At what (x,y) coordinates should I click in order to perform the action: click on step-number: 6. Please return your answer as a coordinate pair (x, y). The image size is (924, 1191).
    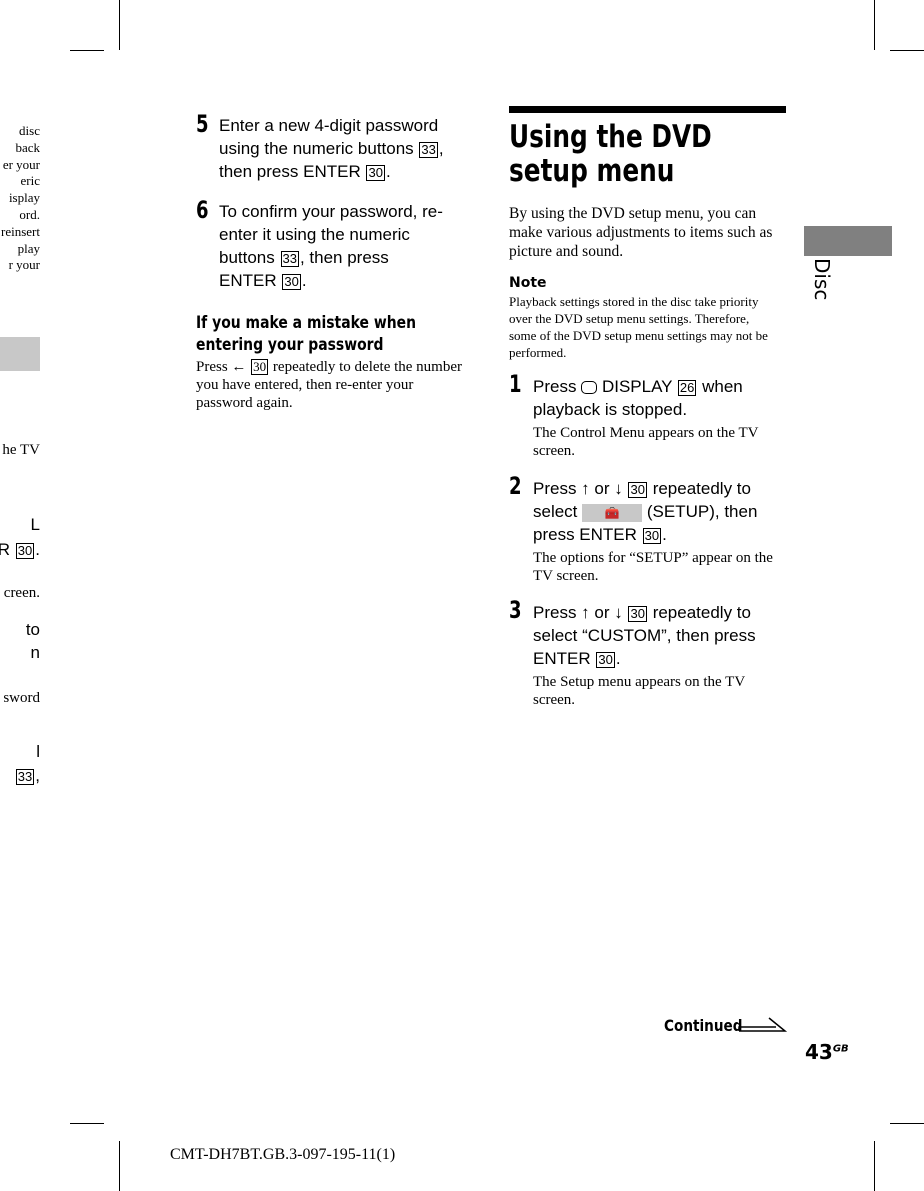
    Looking at the image, I should click on (202, 210).